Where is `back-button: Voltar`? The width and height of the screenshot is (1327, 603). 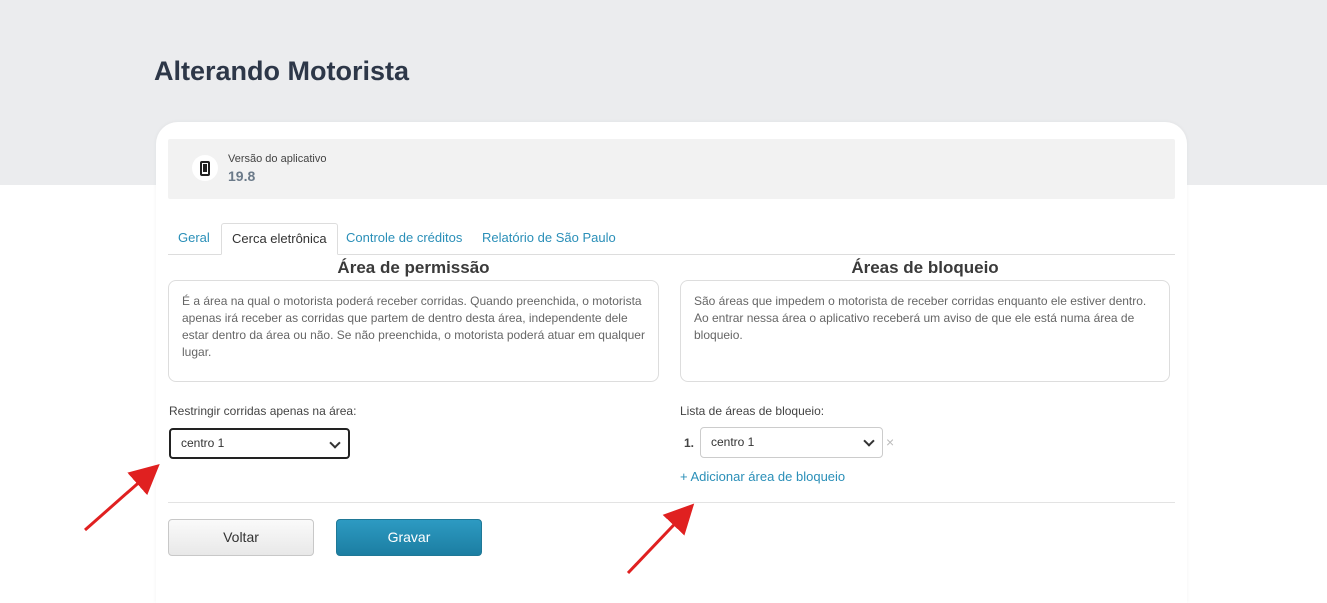
back-button: Voltar is located at coordinates (241, 537).